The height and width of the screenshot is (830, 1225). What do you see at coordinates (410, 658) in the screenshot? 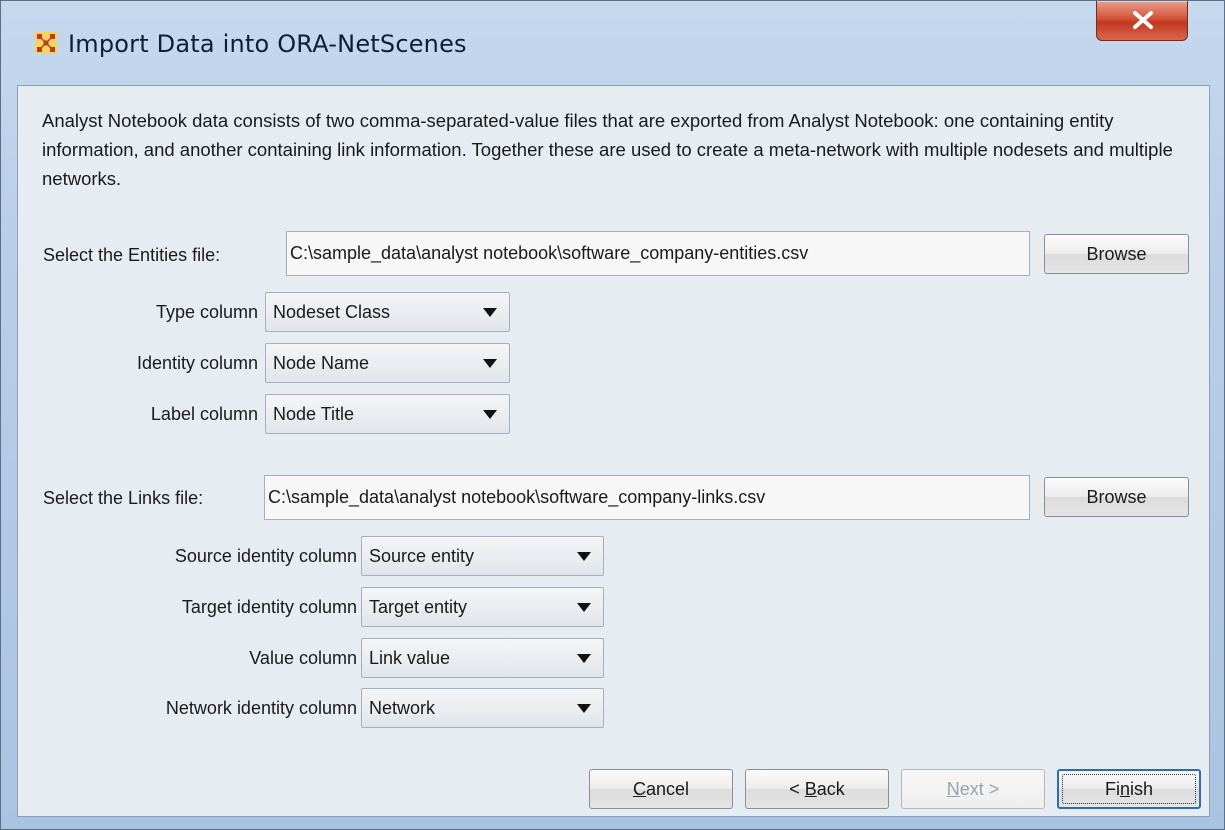
I see `value-column-value: Link value` at bounding box center [410, 658].